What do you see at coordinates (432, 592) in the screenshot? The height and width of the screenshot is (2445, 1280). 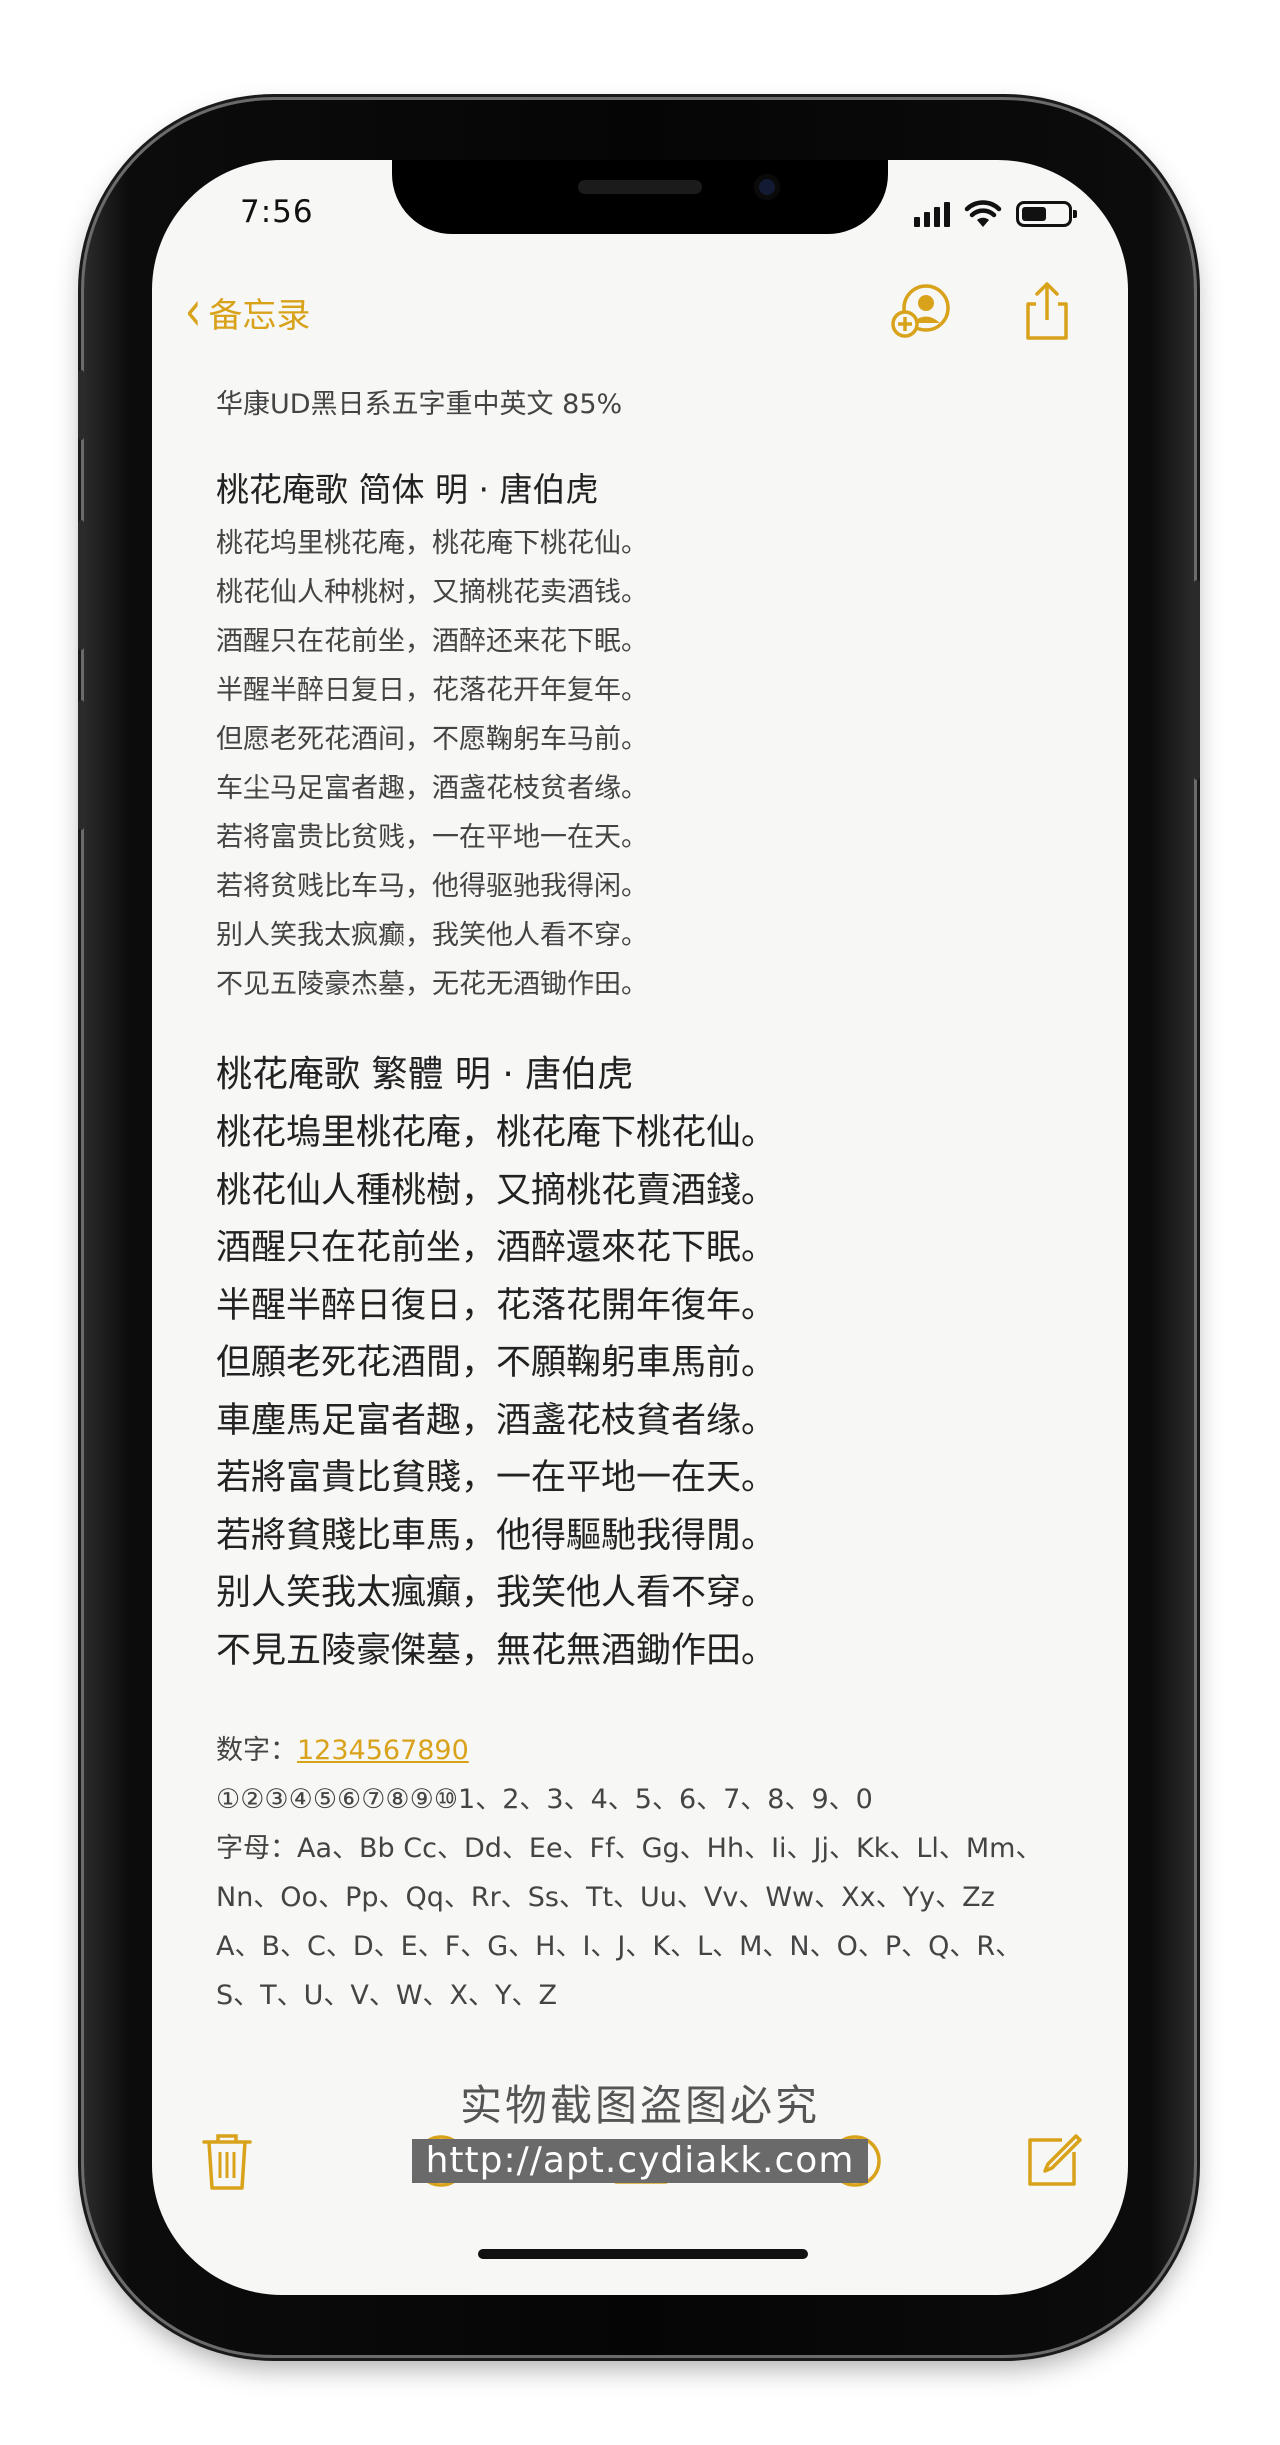 I see `poem-line: 桃花仙人种桃树，又摘桃花卖酒钱。` at bounding box center [432, 592].